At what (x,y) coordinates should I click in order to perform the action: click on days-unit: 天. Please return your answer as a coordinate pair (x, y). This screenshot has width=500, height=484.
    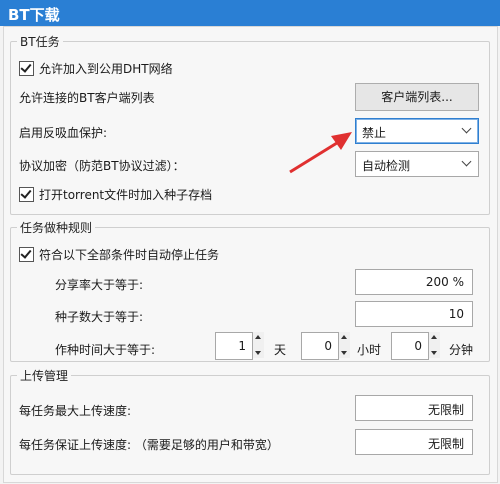
    Looking at the image, I should click on (280, 350).